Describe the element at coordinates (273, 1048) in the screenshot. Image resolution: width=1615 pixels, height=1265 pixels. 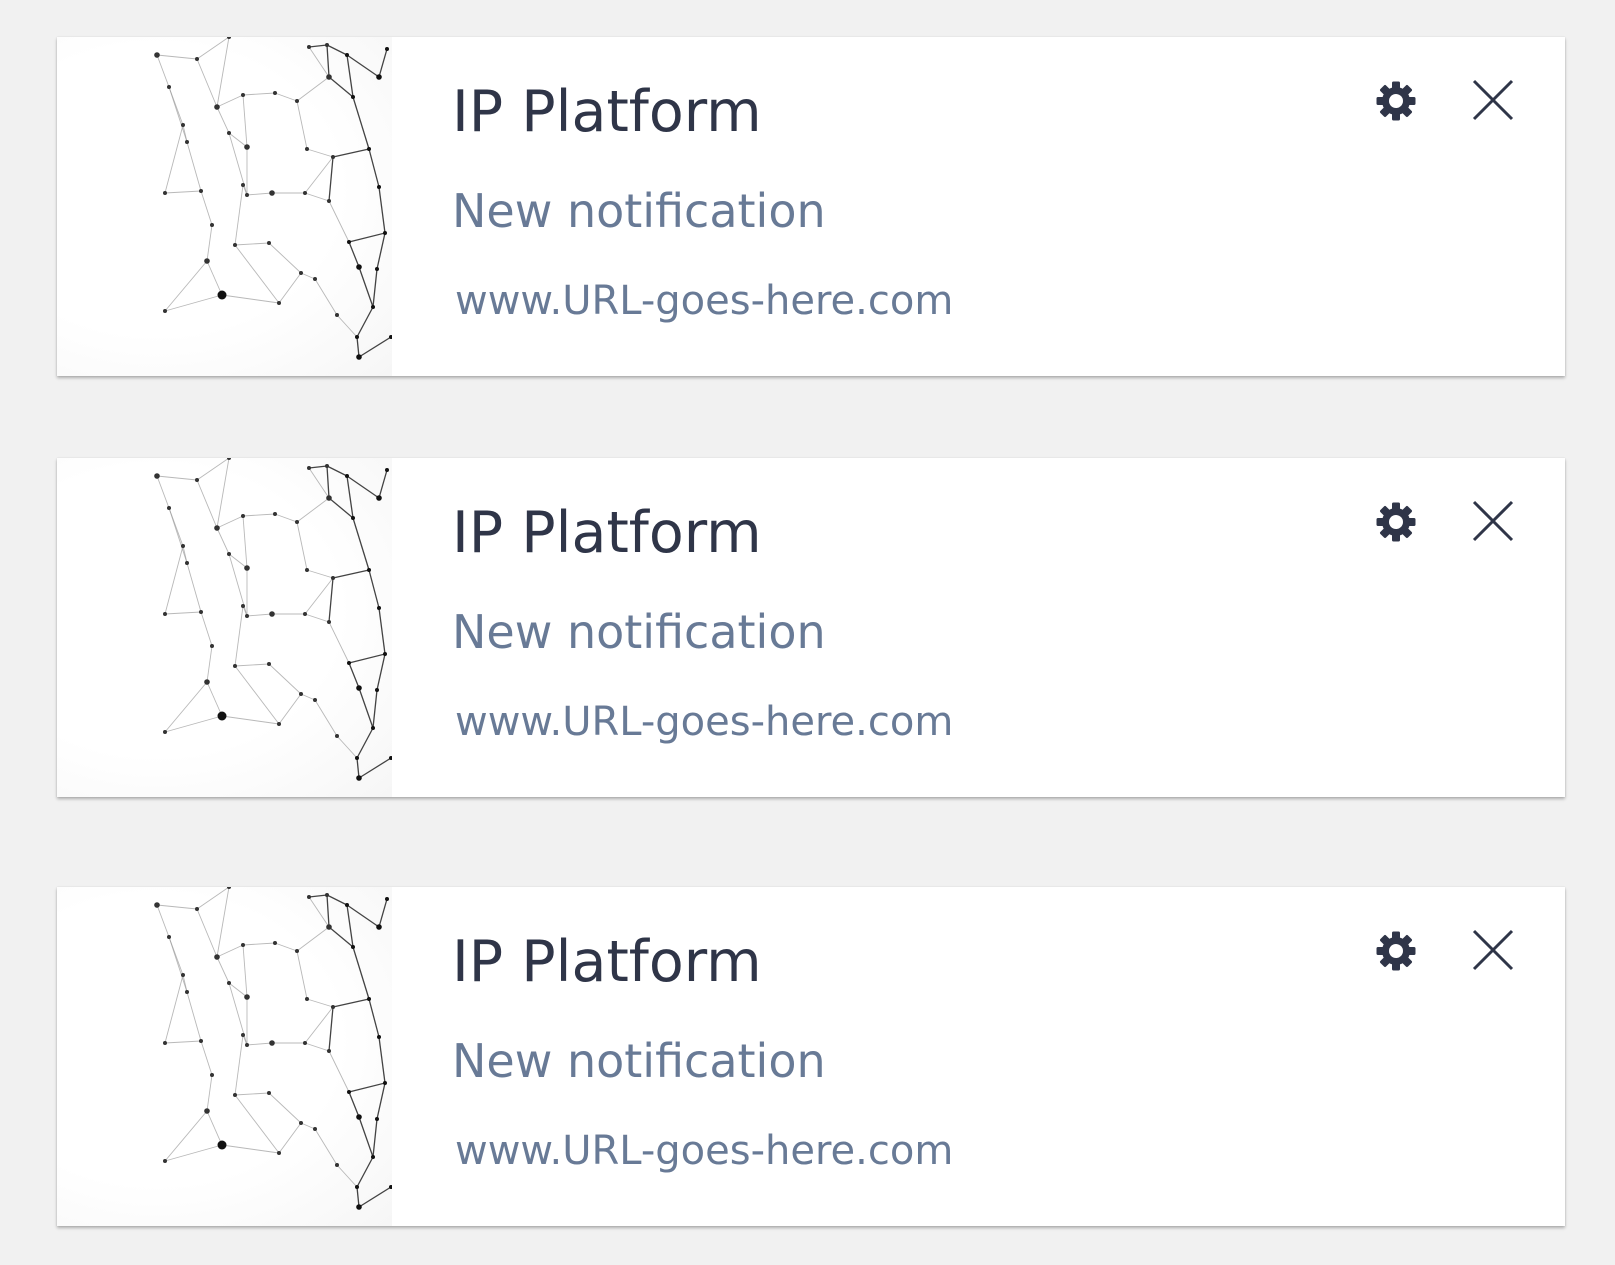
I see `network-graph-image` at that location.